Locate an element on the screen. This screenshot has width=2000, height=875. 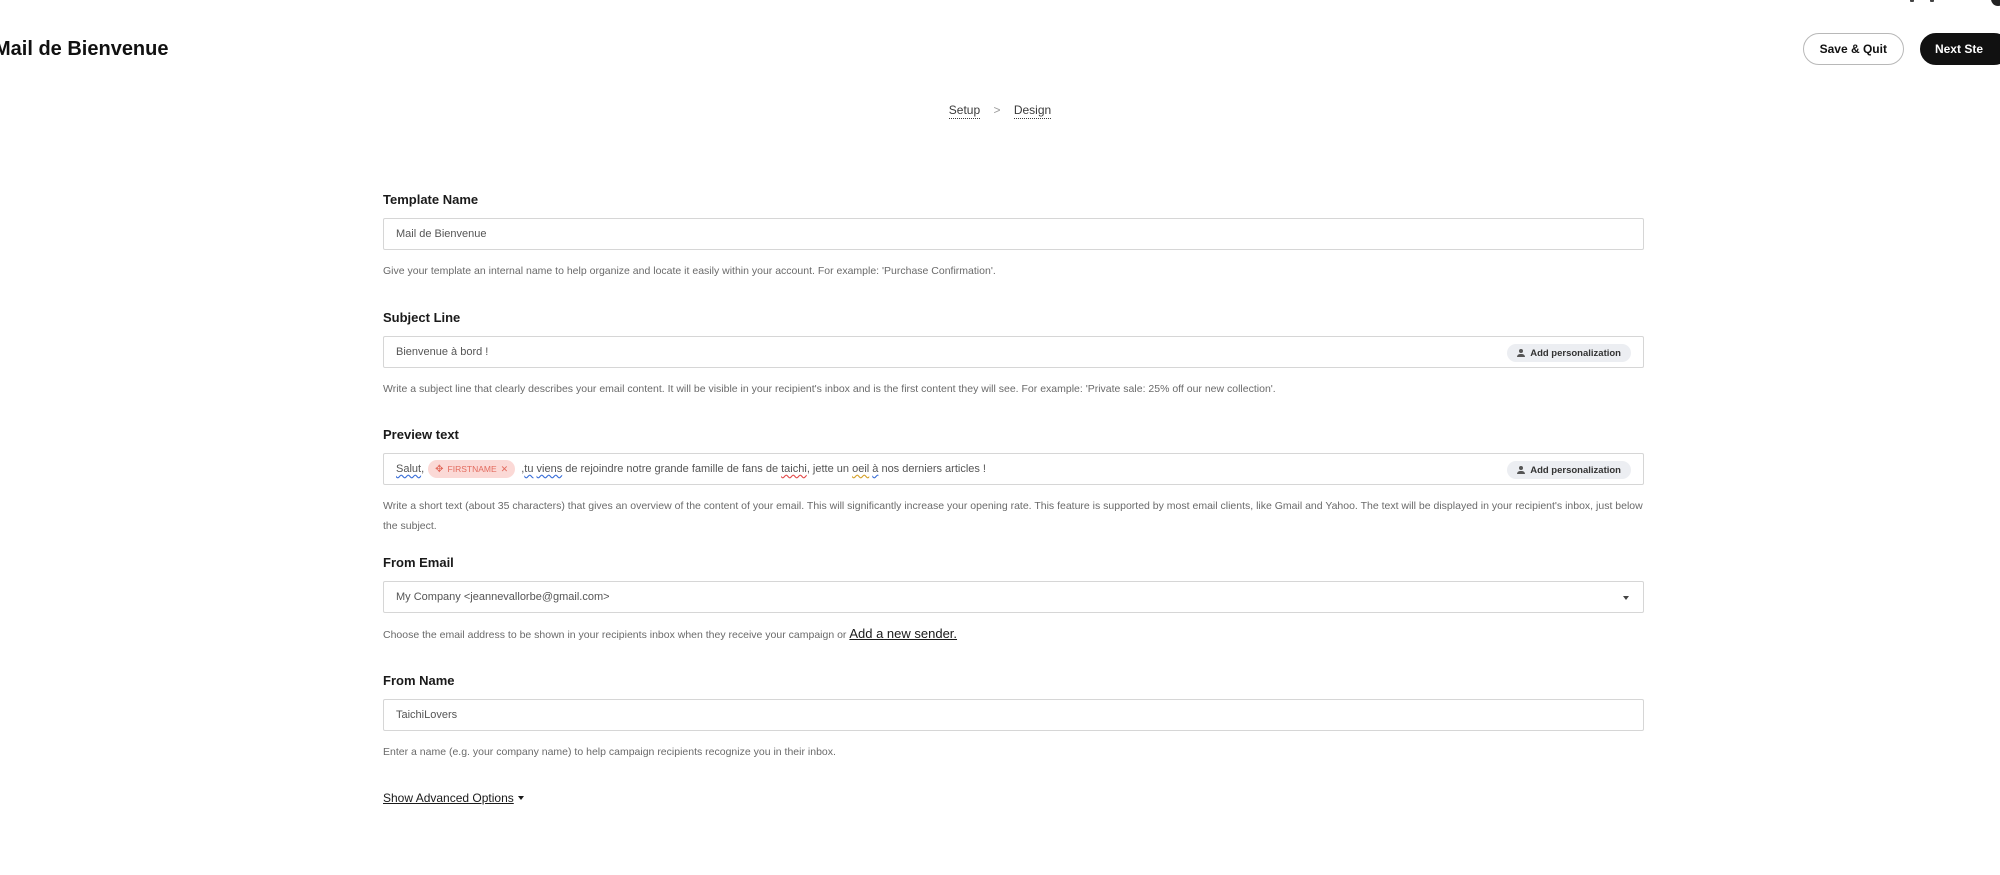
firstname-chip-label: FIRSTNAME is located at coordinates (472, 469).